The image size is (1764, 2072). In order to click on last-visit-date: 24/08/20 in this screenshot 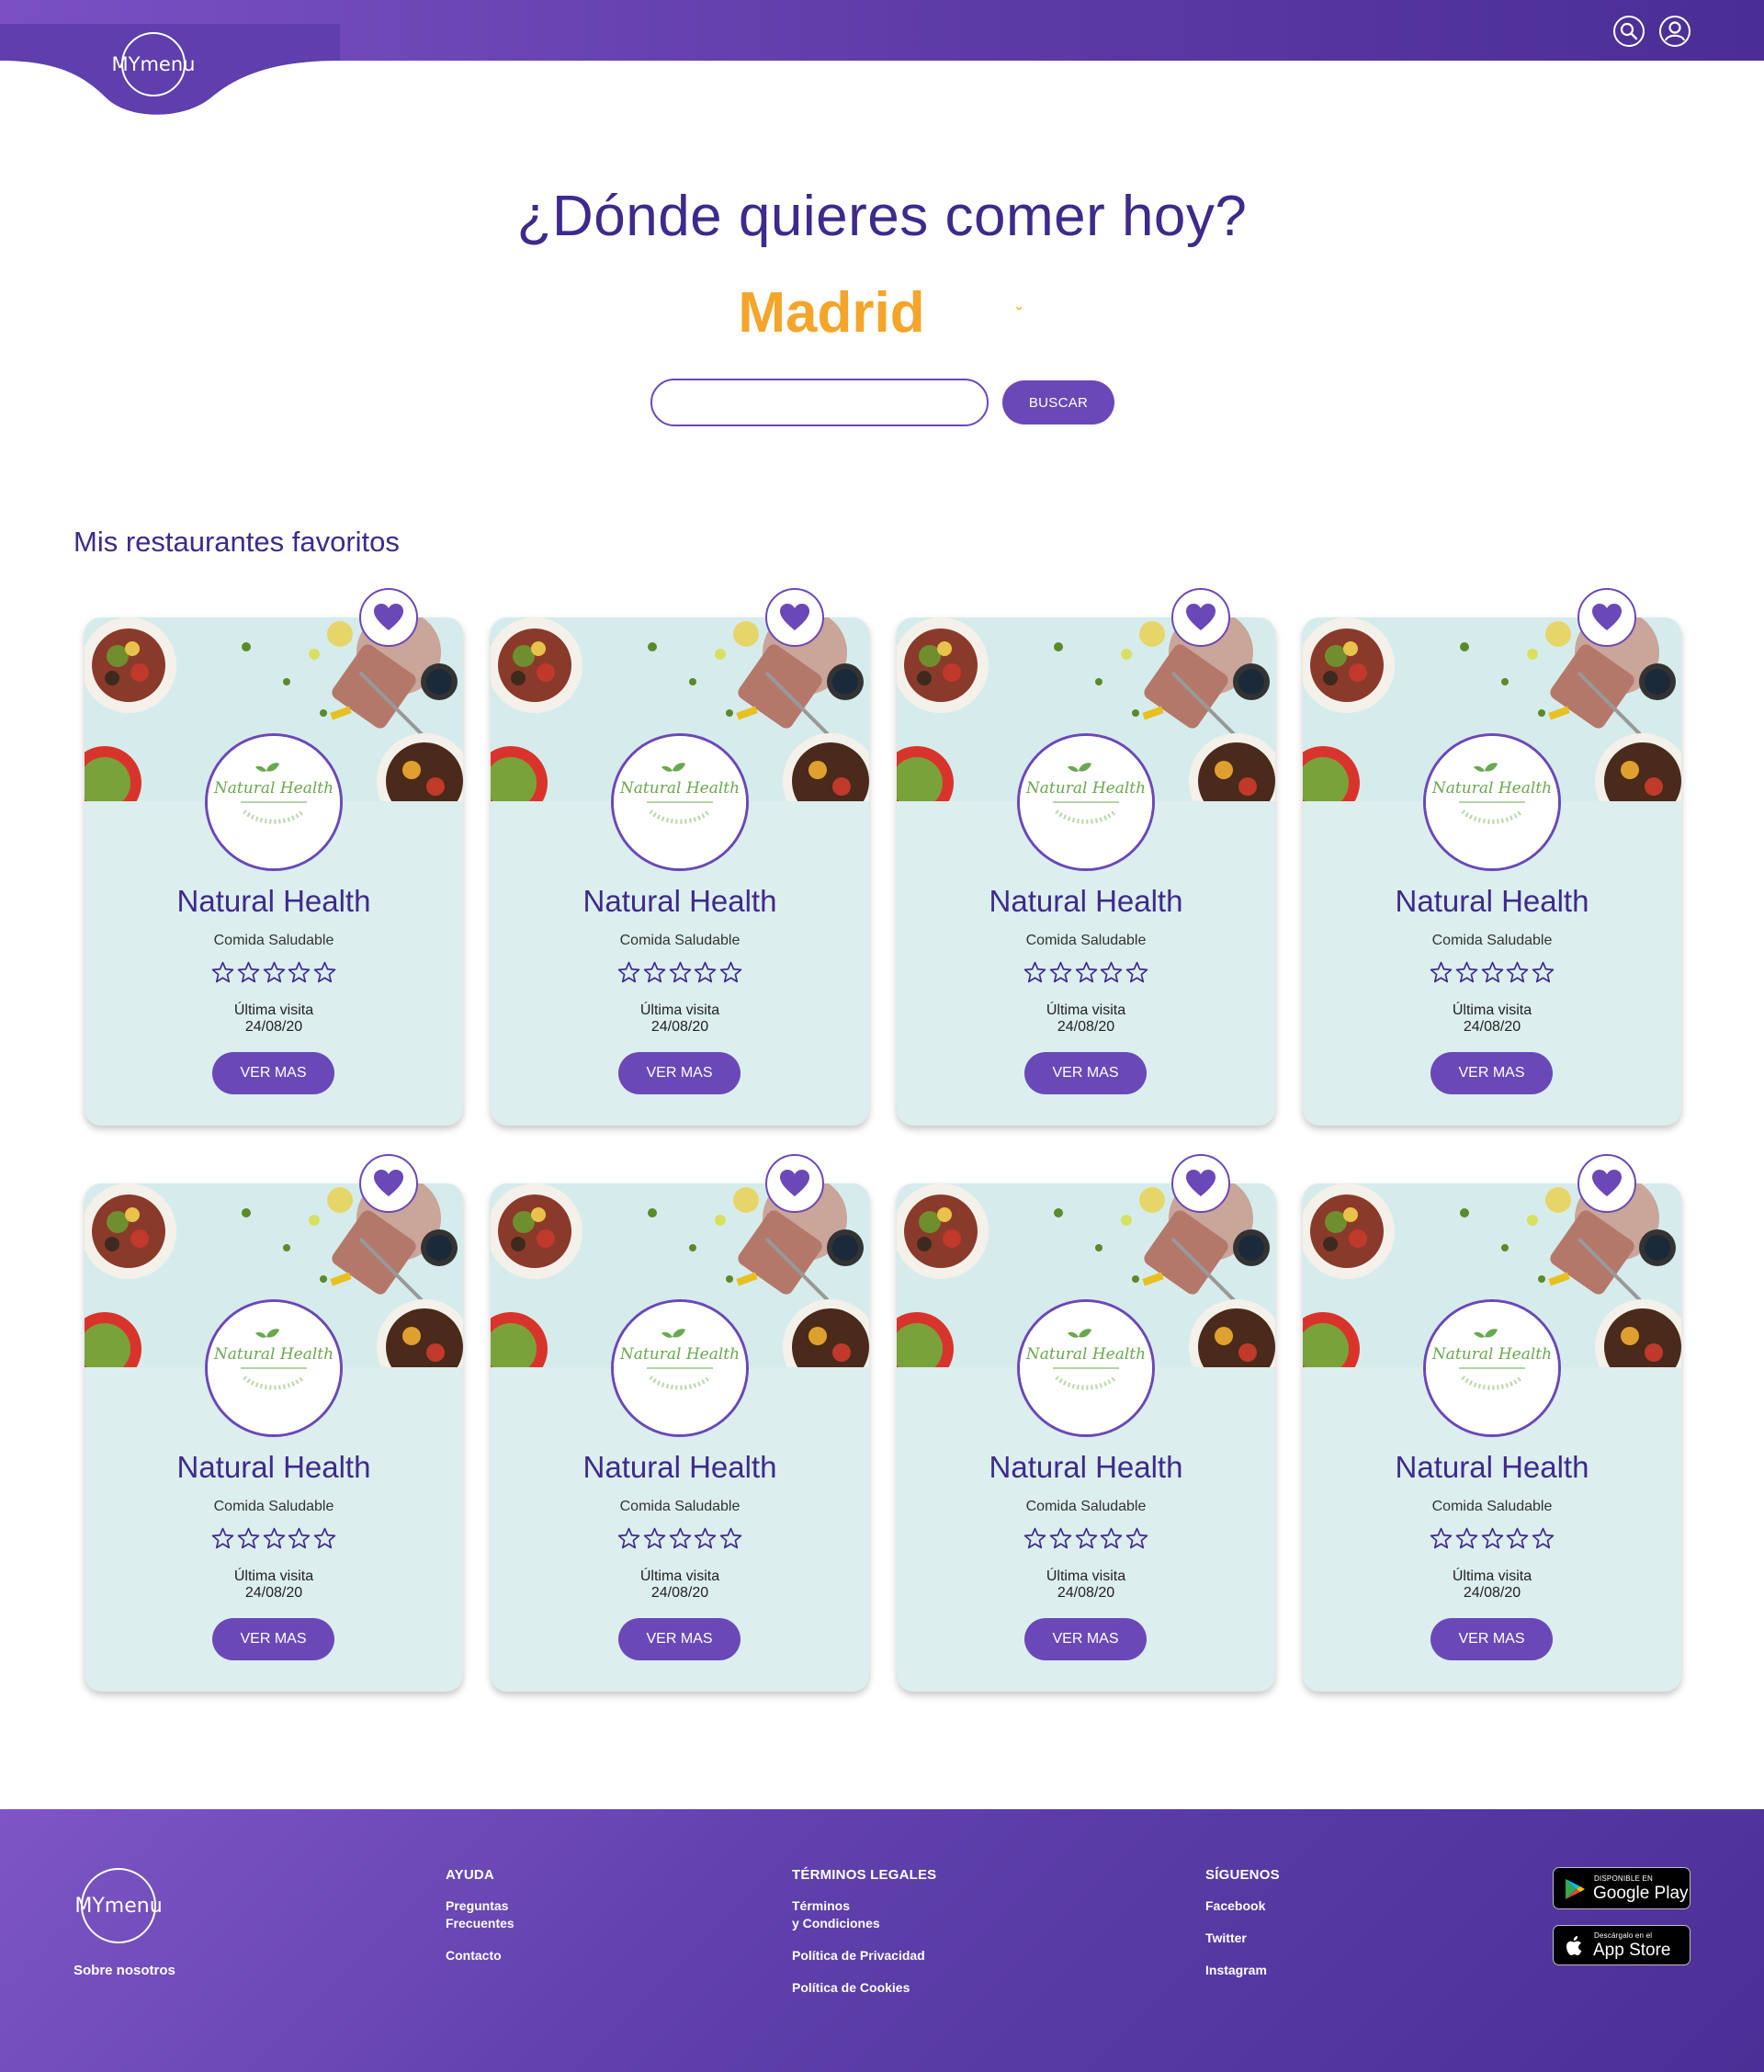, I will do `click(273, 1027)`.